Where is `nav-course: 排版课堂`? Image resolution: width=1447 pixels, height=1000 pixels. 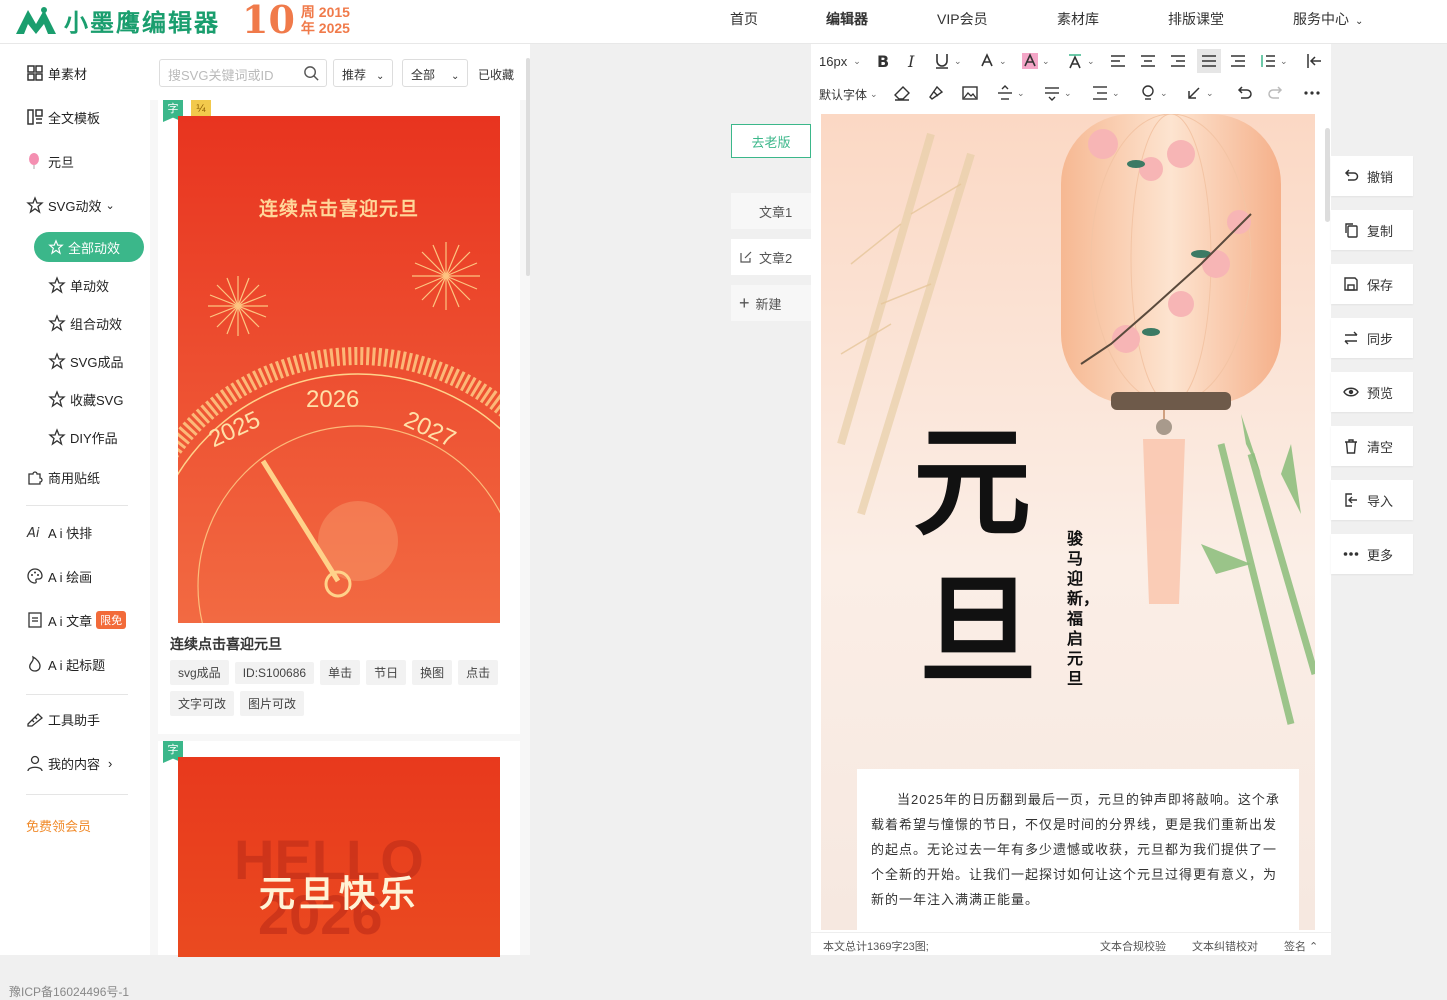 nav-course: 排版课堂 is located at coordinates (1196, 19).